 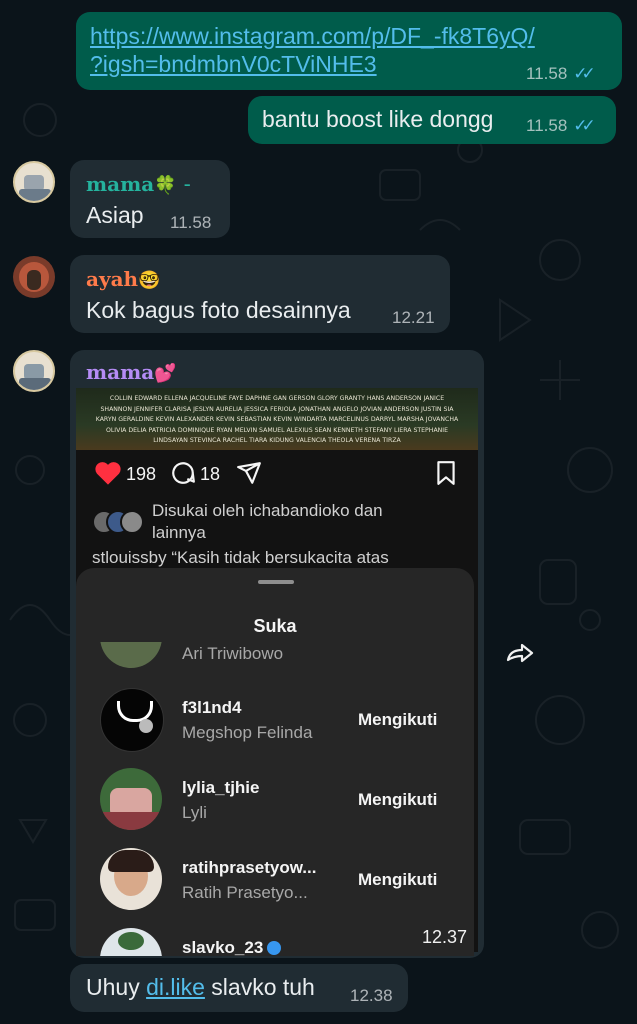 What do you see at coordinates (276, 582) in the screenshot?
I see `sheet-drag-handle` at bounding box center [276, 582].